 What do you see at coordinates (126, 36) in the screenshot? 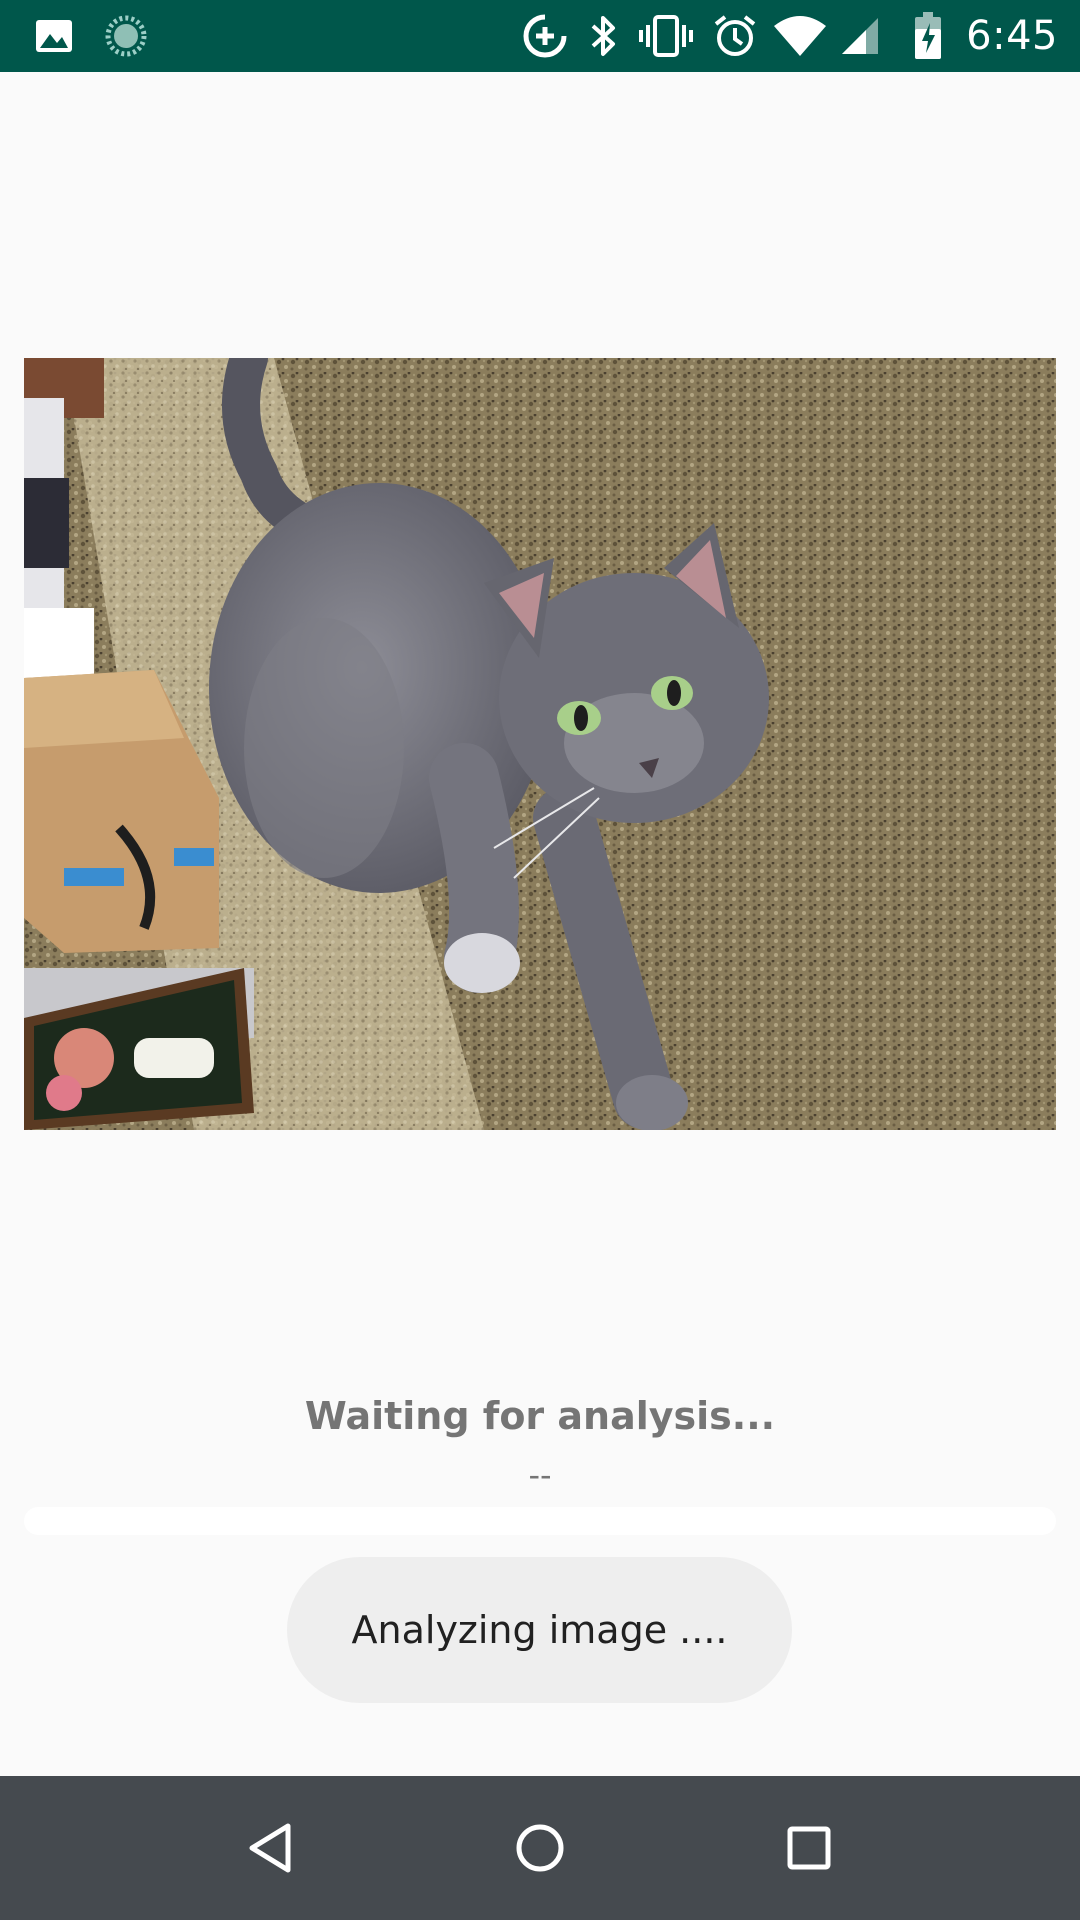
I see `sync-icon` at bounding box center [126, 36].